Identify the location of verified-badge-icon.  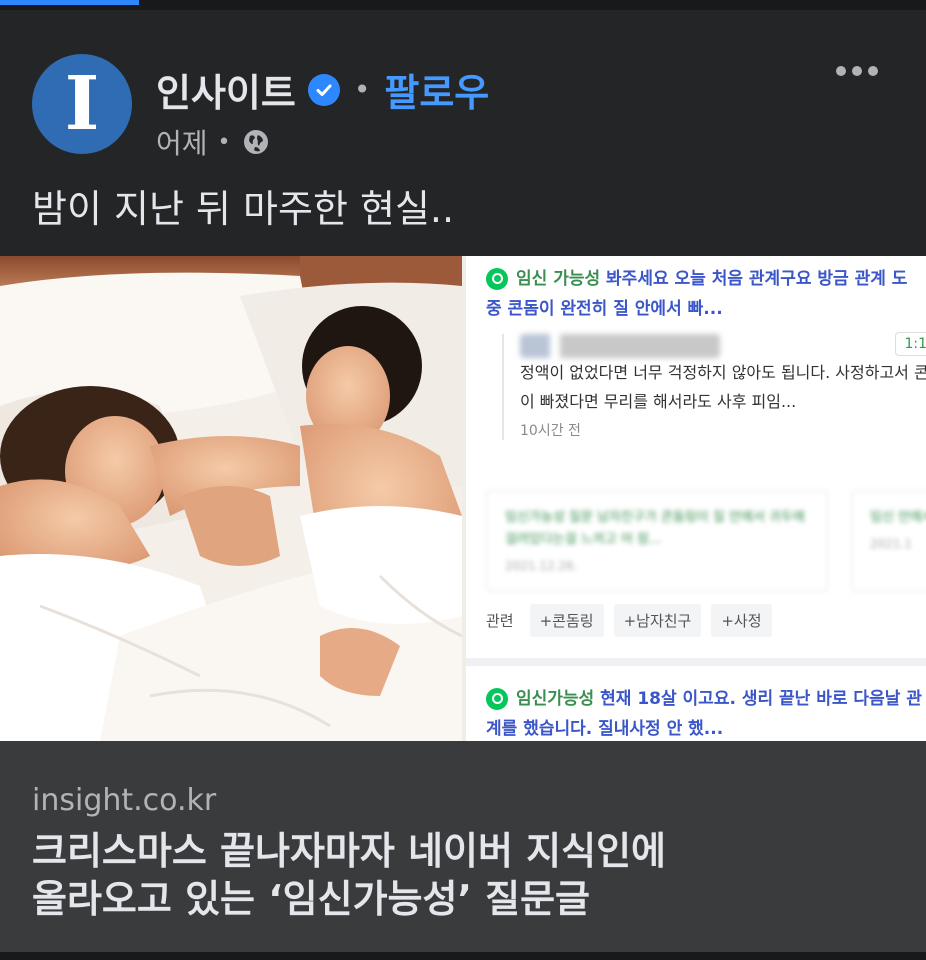
(323, 89).